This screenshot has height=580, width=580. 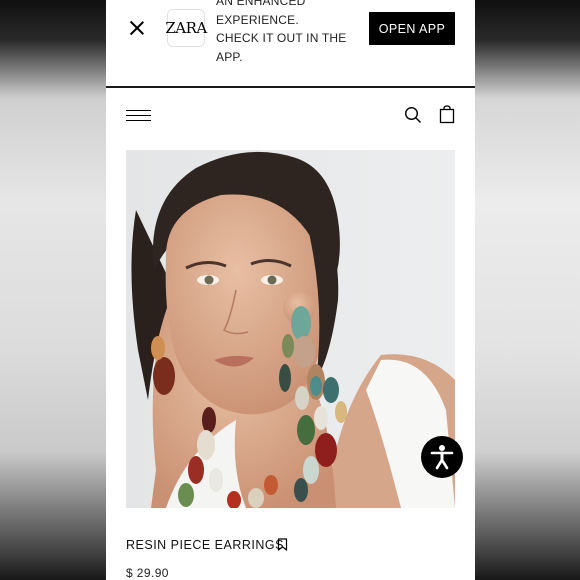 I want to click on product-name: RESIN PIECE EARRINGS, so click(x=205, y=545).